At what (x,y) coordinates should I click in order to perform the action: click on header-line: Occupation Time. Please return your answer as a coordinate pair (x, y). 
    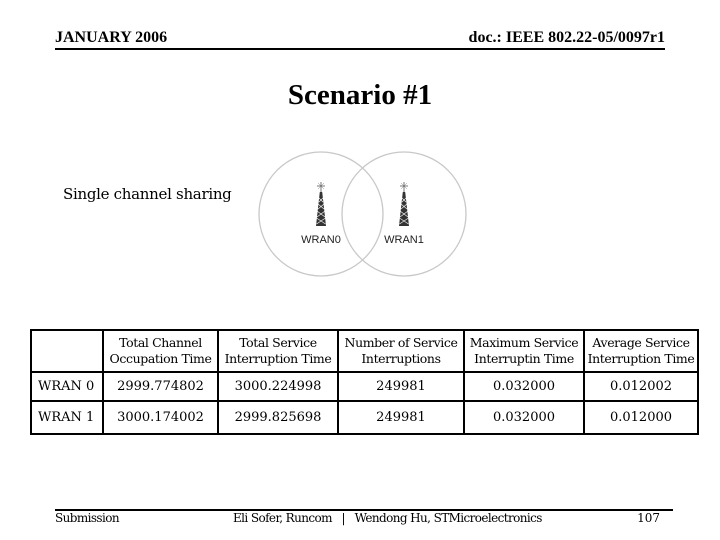
    Looking at the image, I should click on (160, 358).